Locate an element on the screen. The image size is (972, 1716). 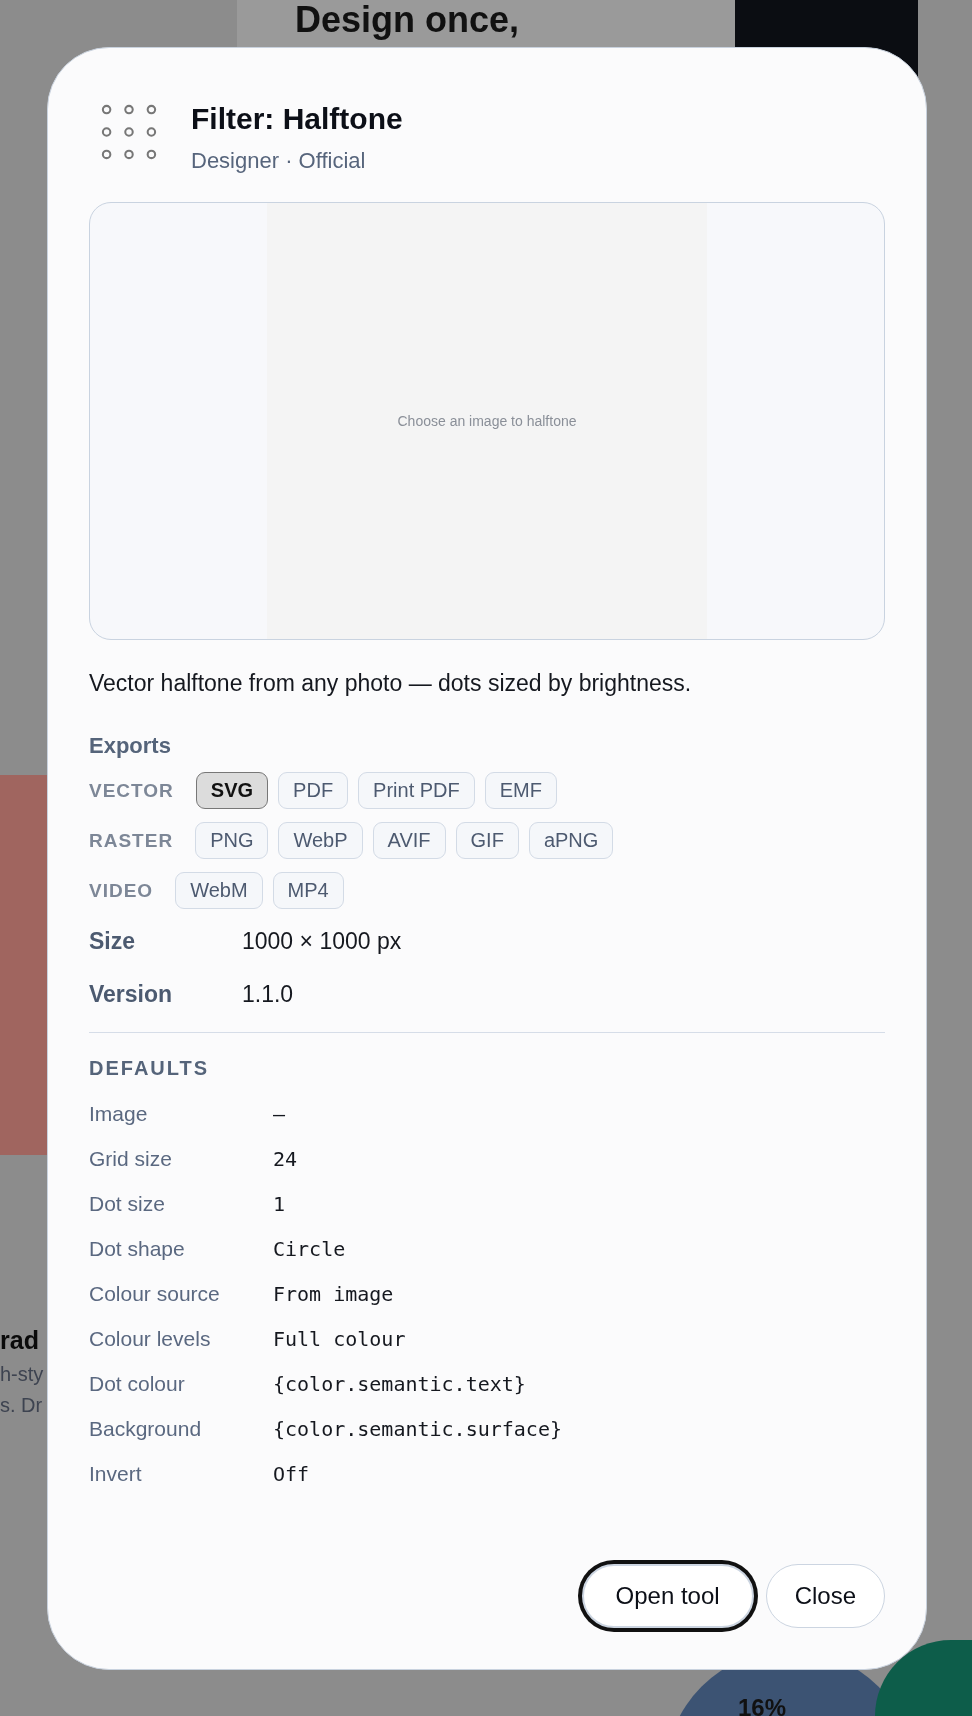
format-chip: aPNG is located at coordinates (571, 840).